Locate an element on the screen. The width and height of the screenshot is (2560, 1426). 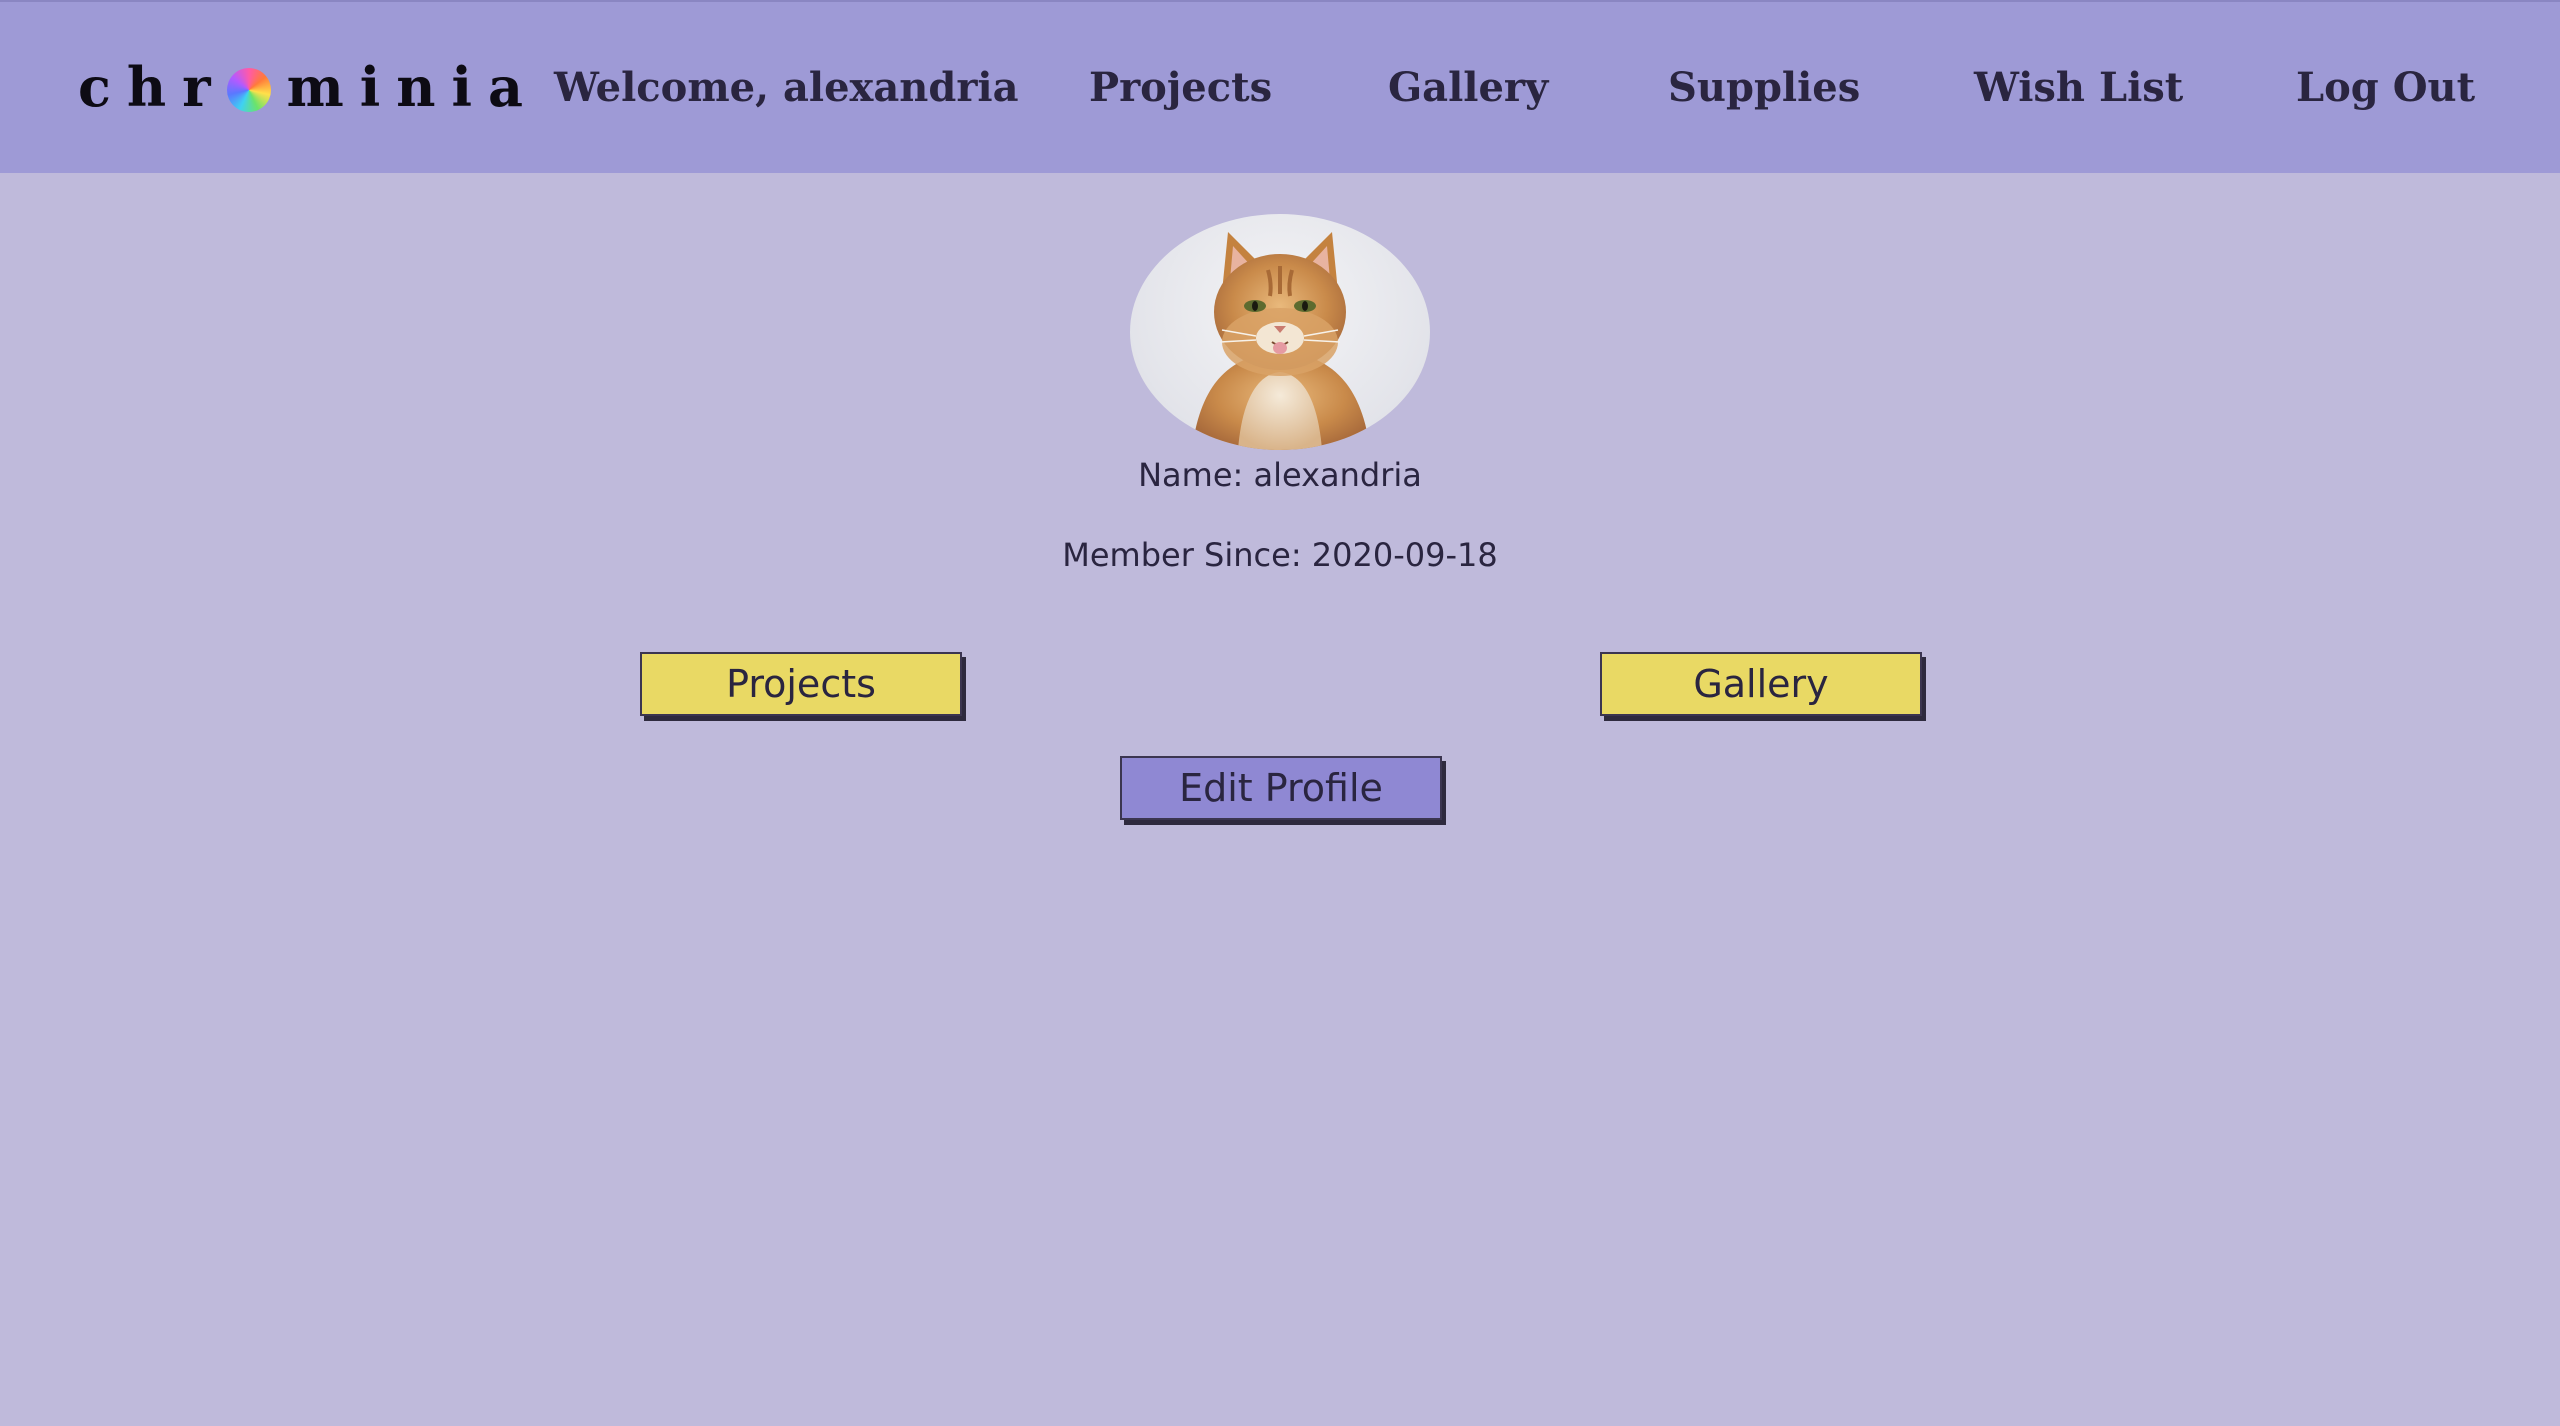
nav-log-out-link: Log Out is located at coordinates (2385, 88).